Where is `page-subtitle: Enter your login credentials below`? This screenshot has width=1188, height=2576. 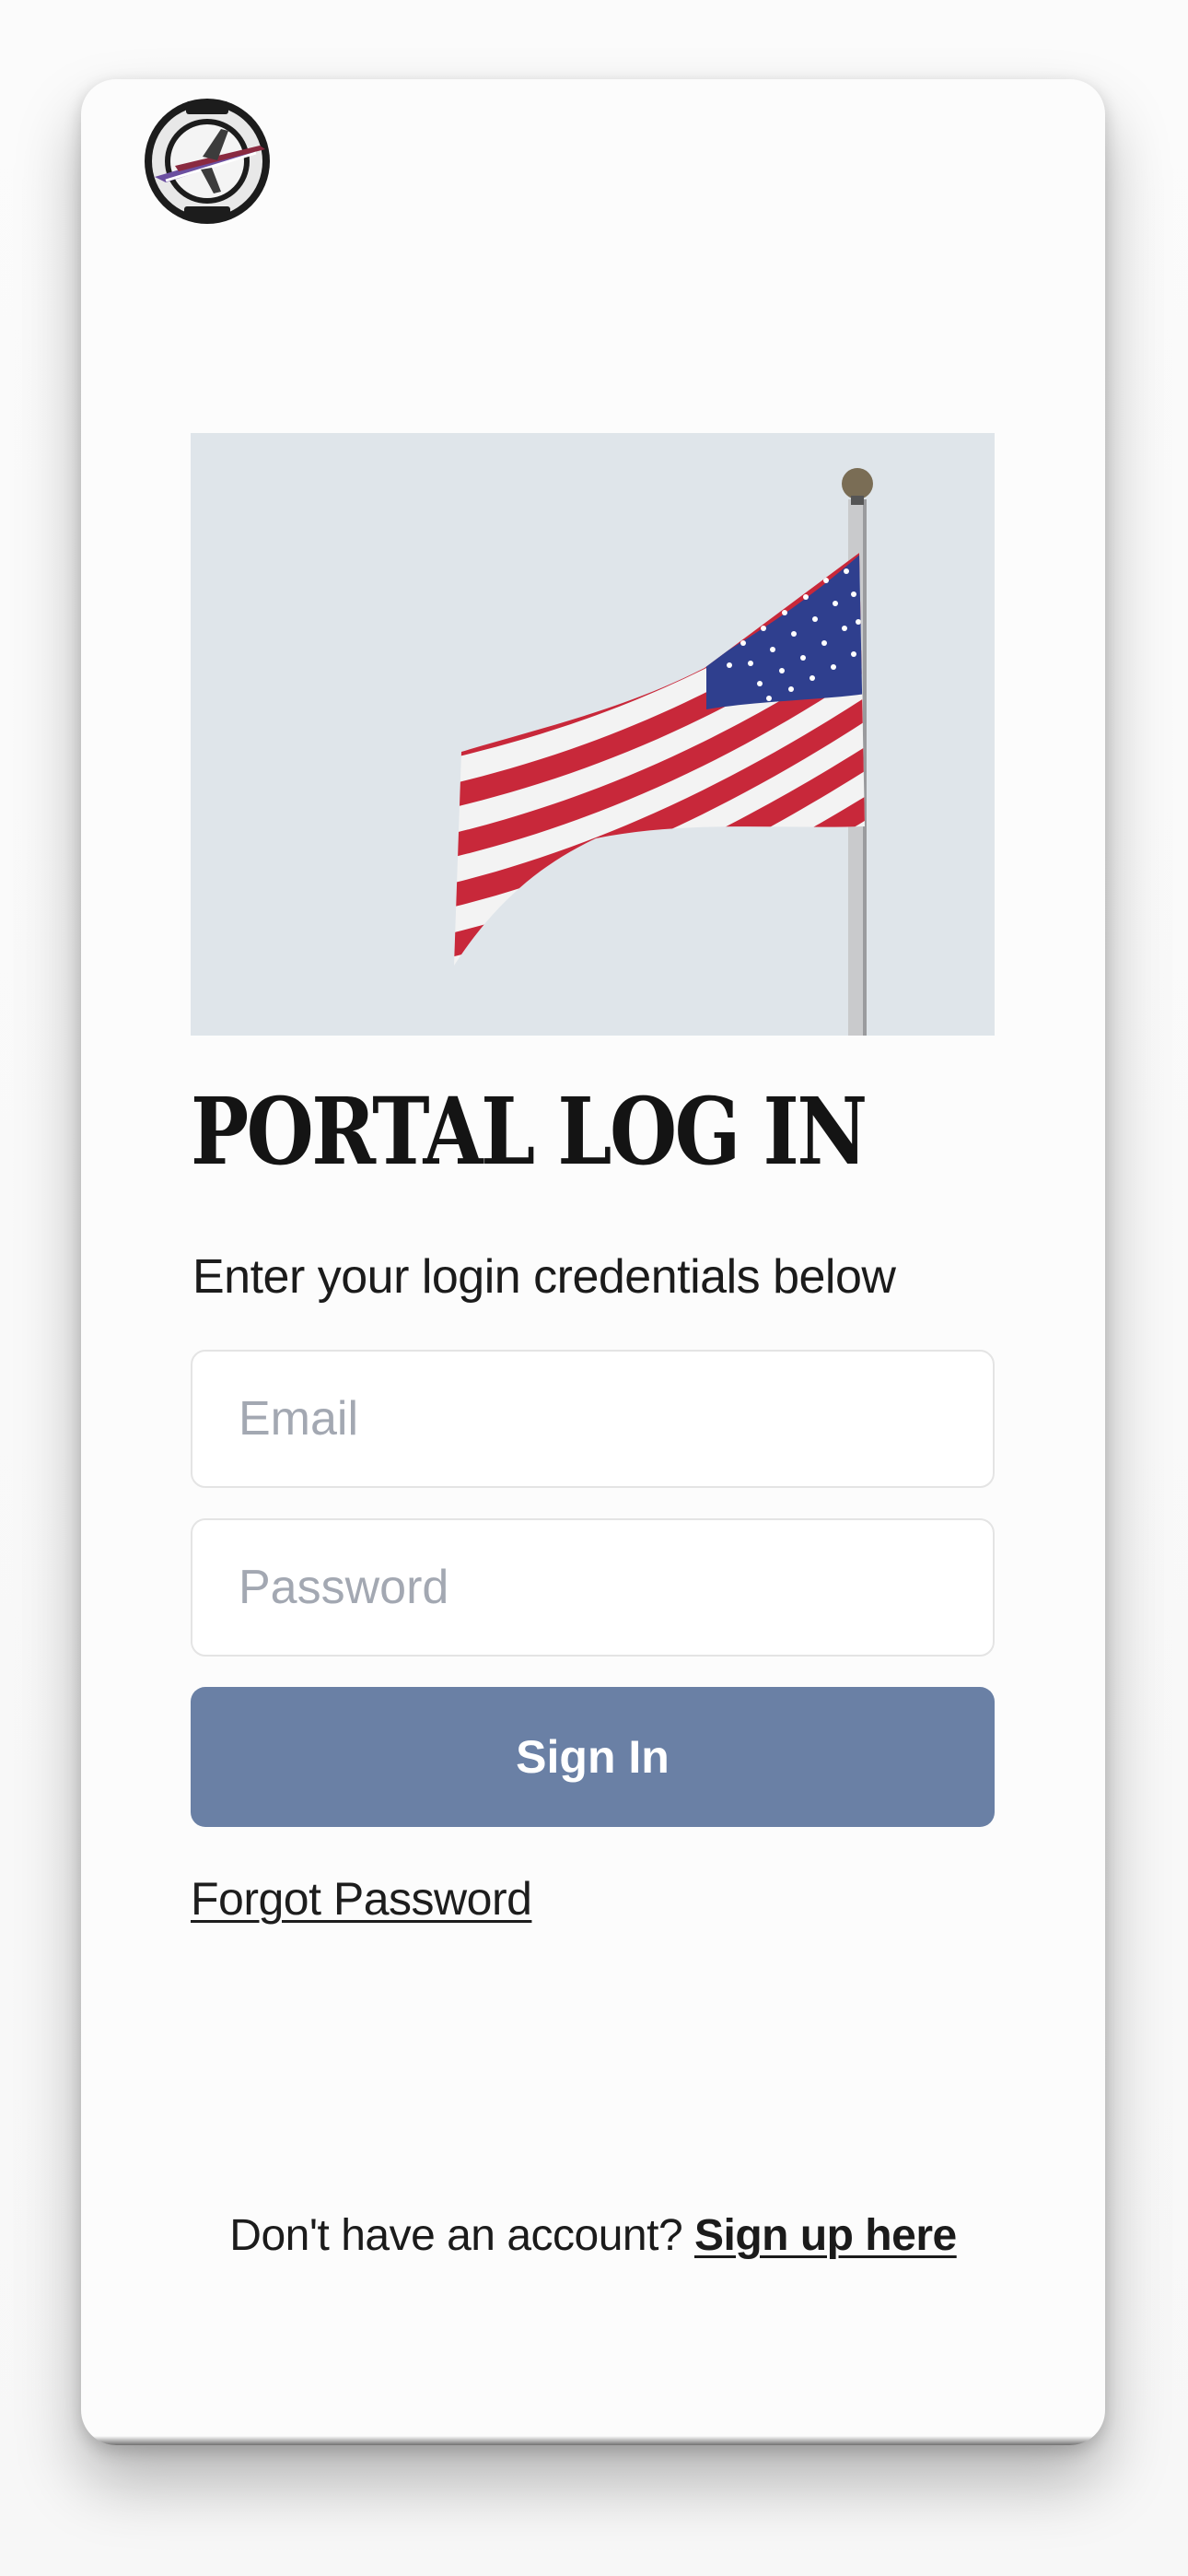
page-subtitle: Enter your login credentials below is located at coordinates (544, 1277).